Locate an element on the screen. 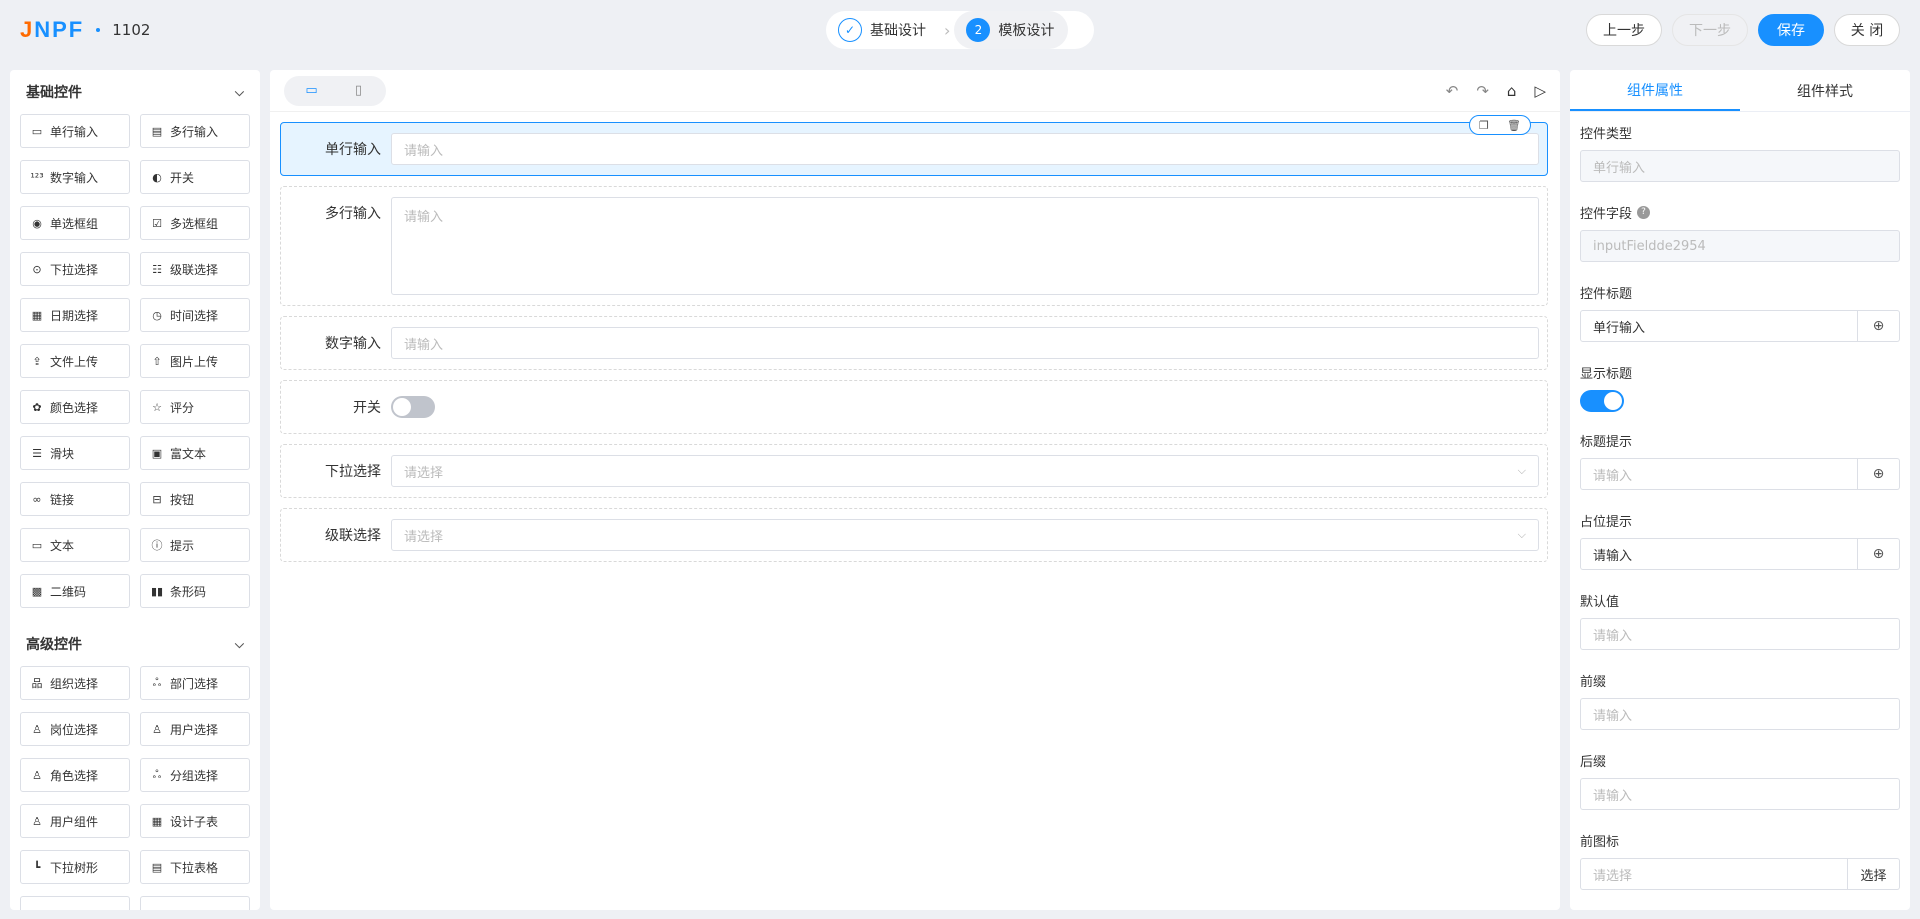 The width and height of the screenshot is (1920, 919). prop-prefix-input: 请输入 is located at coordinates (1740, 714).